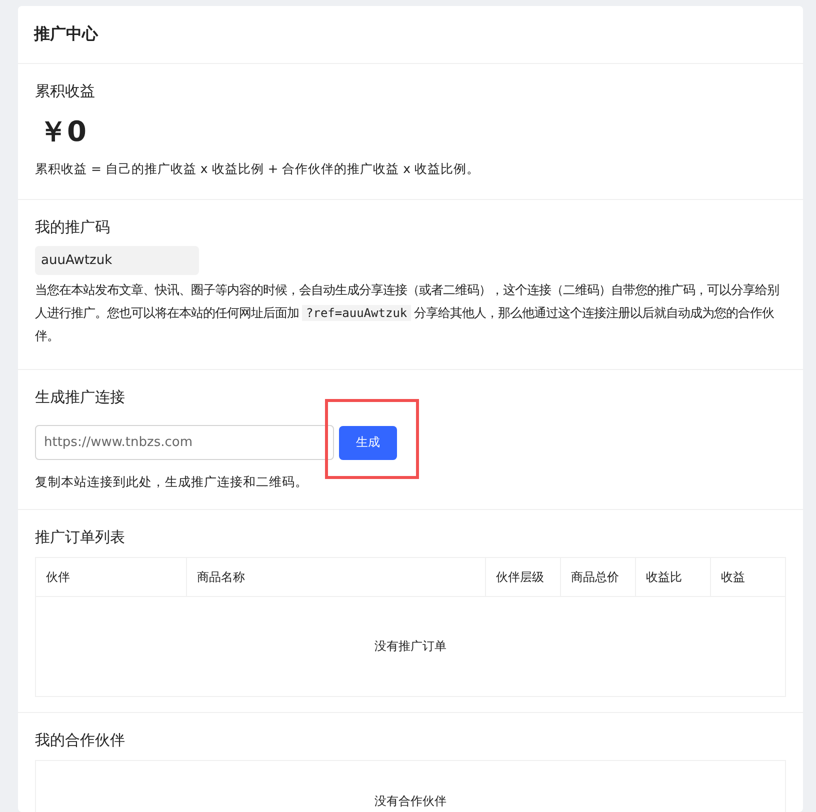 This screenshot has height=812, width=816. Describe the element at coordinates (80, 537) in the screenshot. I see `section-title: 推广订单列表` at that location.